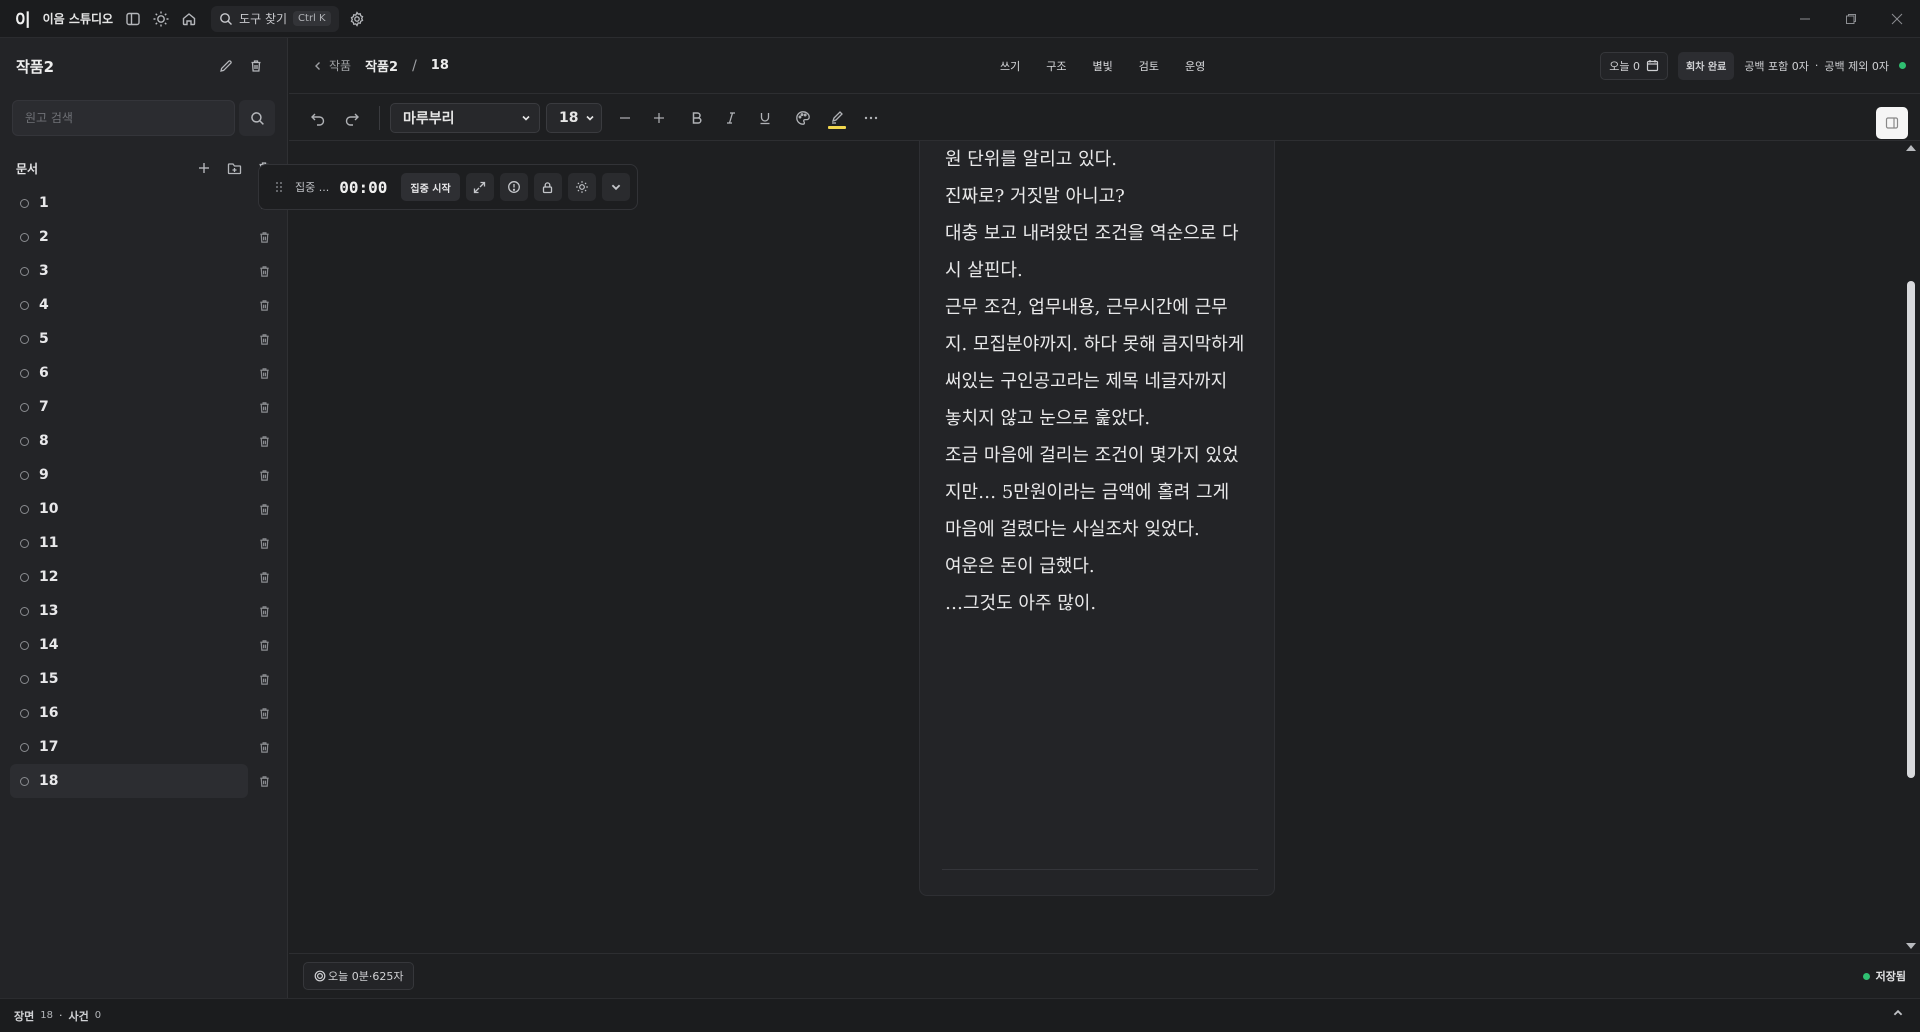  What do you see at coordinates (615, 187) in the screenshot?
I see `collapse-chevron-down-icon` at bounding box center [615, 187].